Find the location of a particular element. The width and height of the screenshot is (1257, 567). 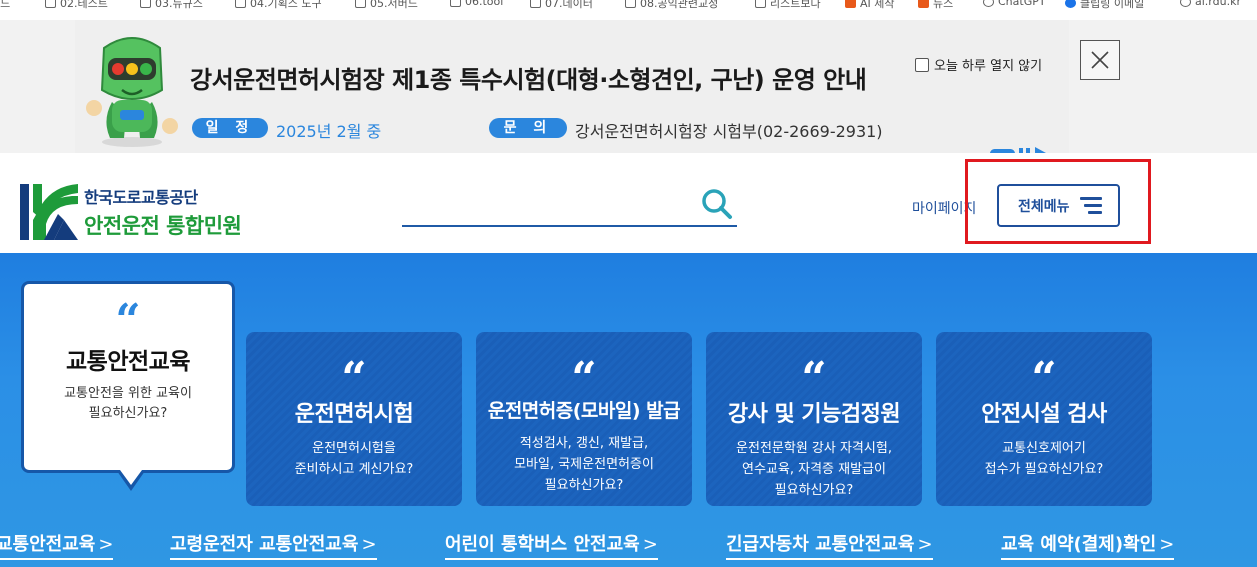

search-icon is located at coordinates (717, 204).